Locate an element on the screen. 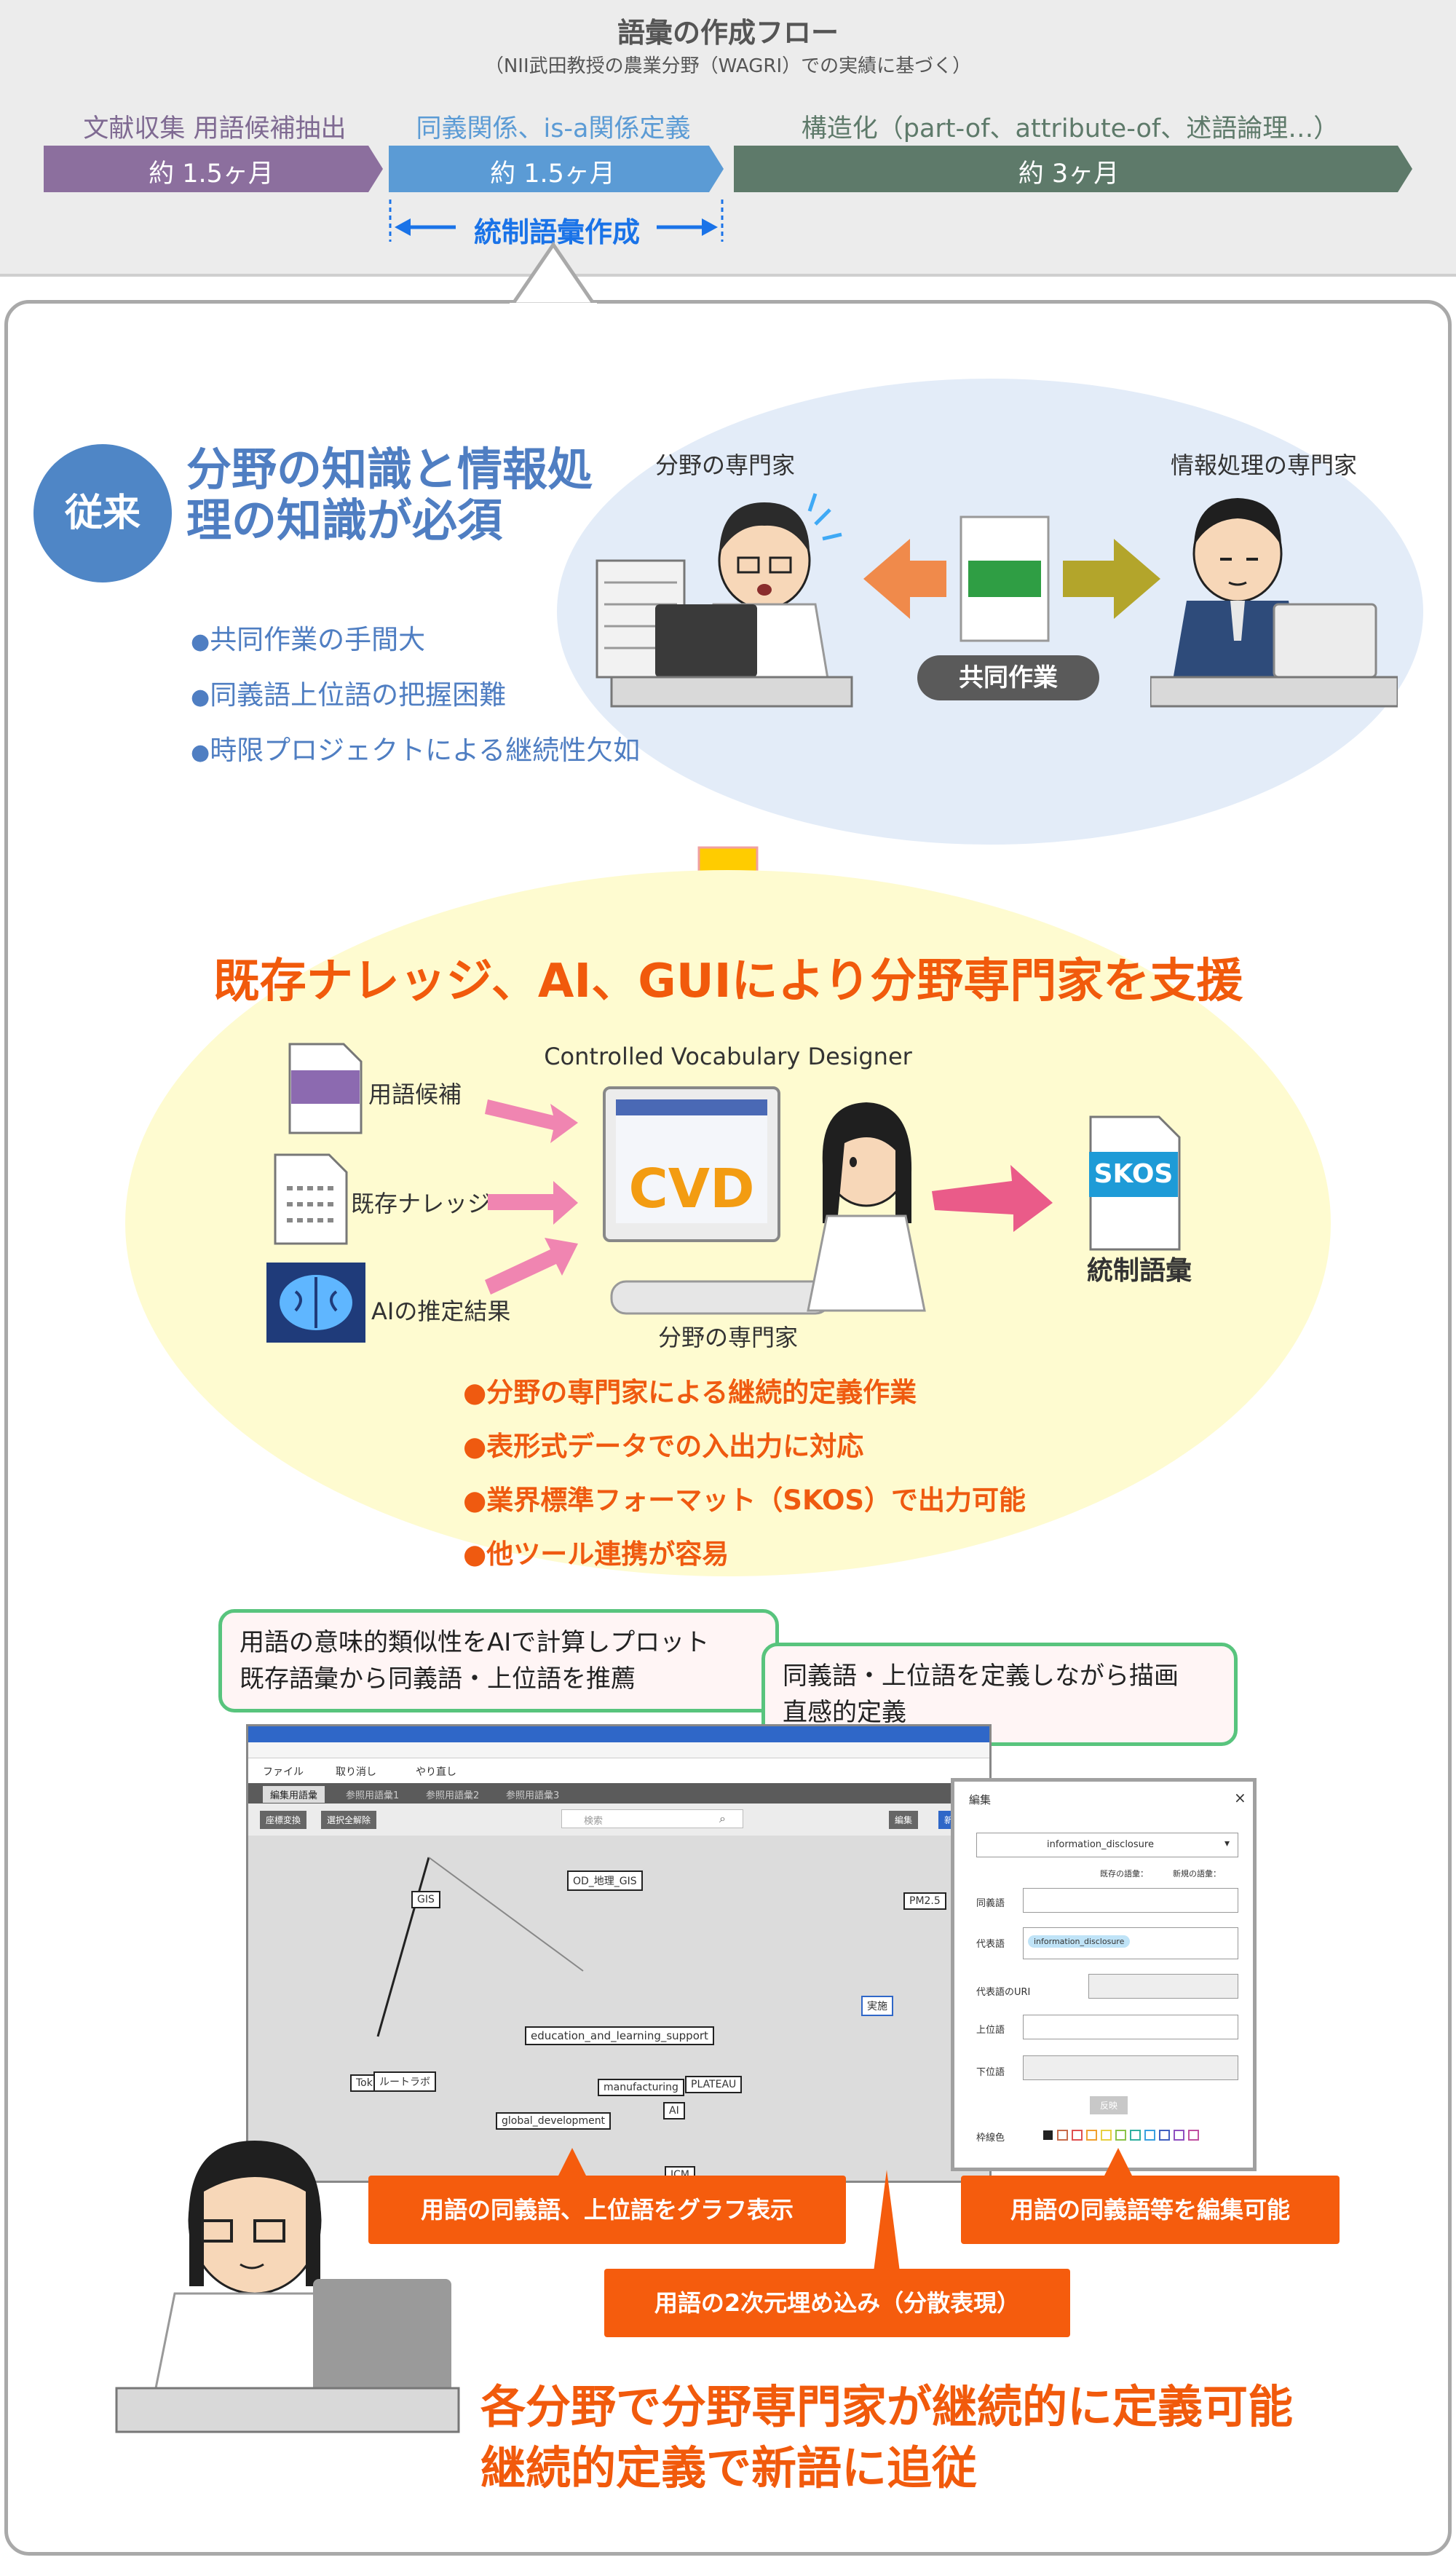 The height and width of the screenshot is (2560, 1456). input-term-candidates: 用語候補 is located at coordinates (415, 1094).